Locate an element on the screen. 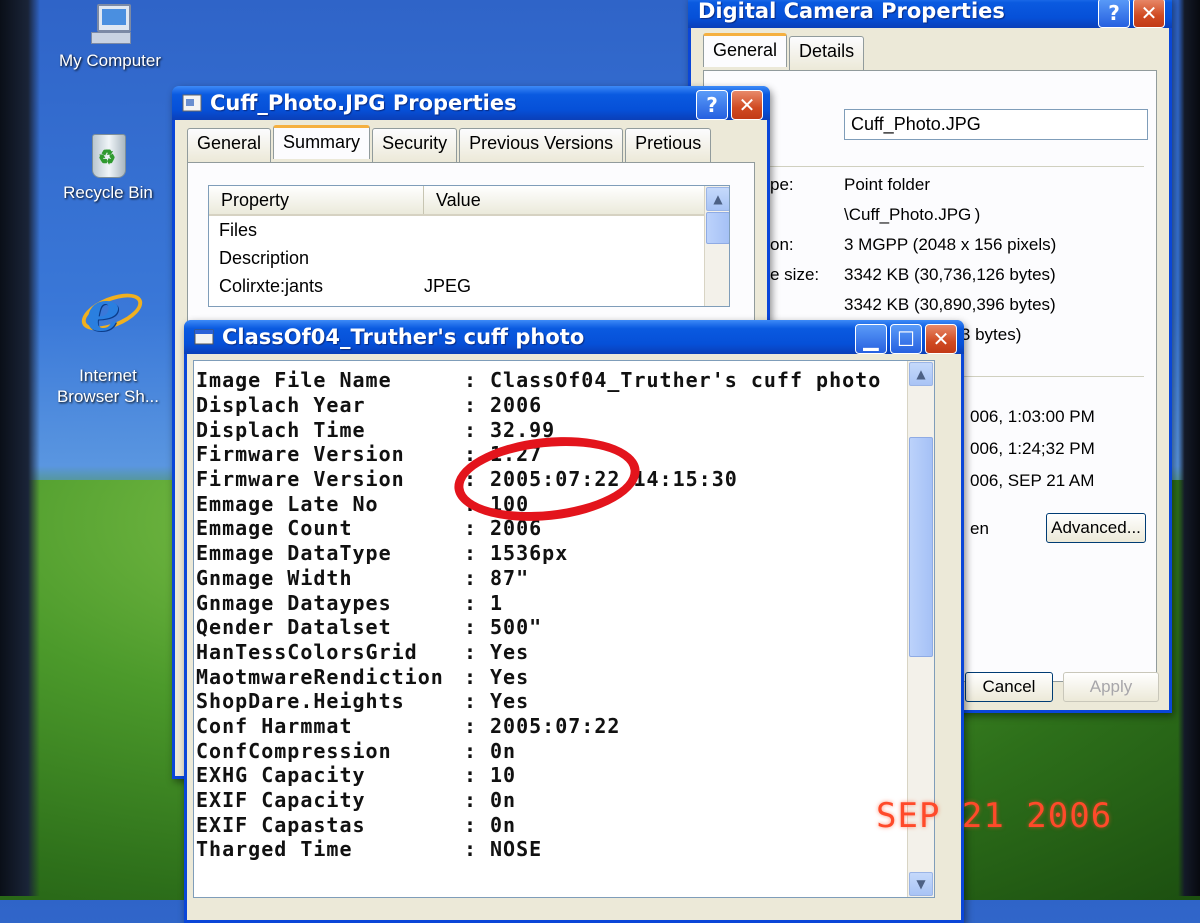  prop-label: e size: is located at coordinates (795, 274).